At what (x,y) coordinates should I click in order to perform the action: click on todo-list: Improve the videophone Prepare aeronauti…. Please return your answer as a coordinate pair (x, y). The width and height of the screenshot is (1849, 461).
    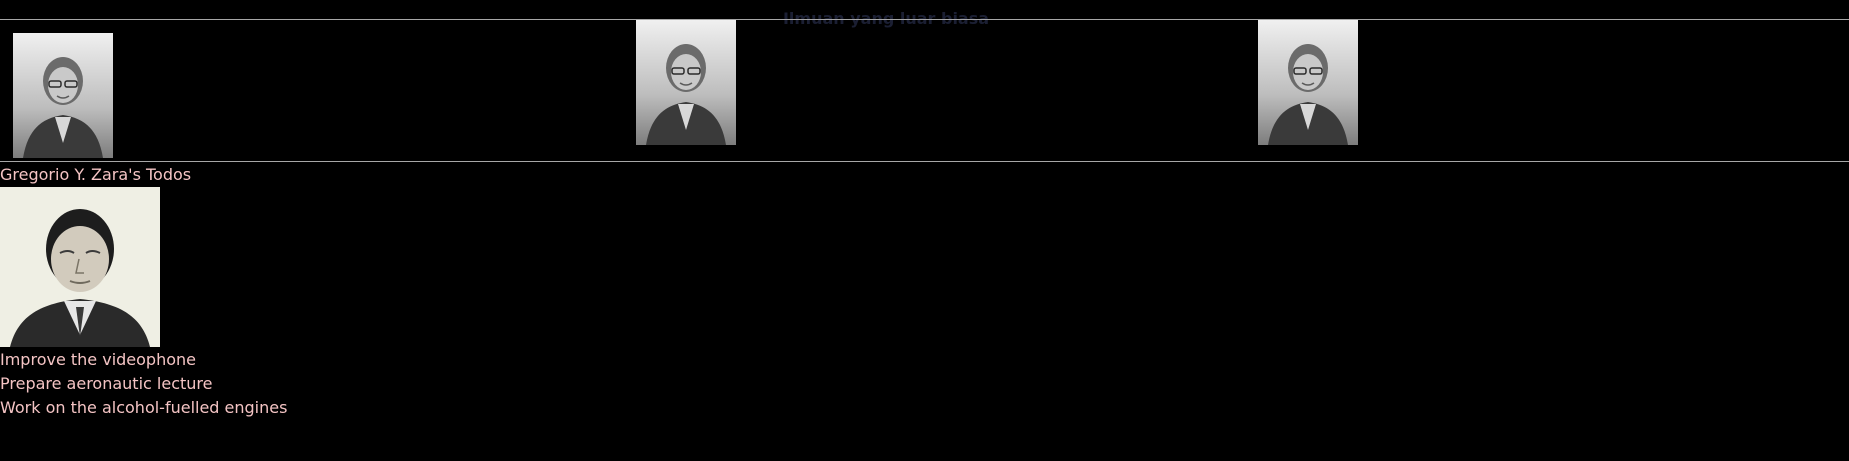
    Looking at the image, I should click on (143, 384).